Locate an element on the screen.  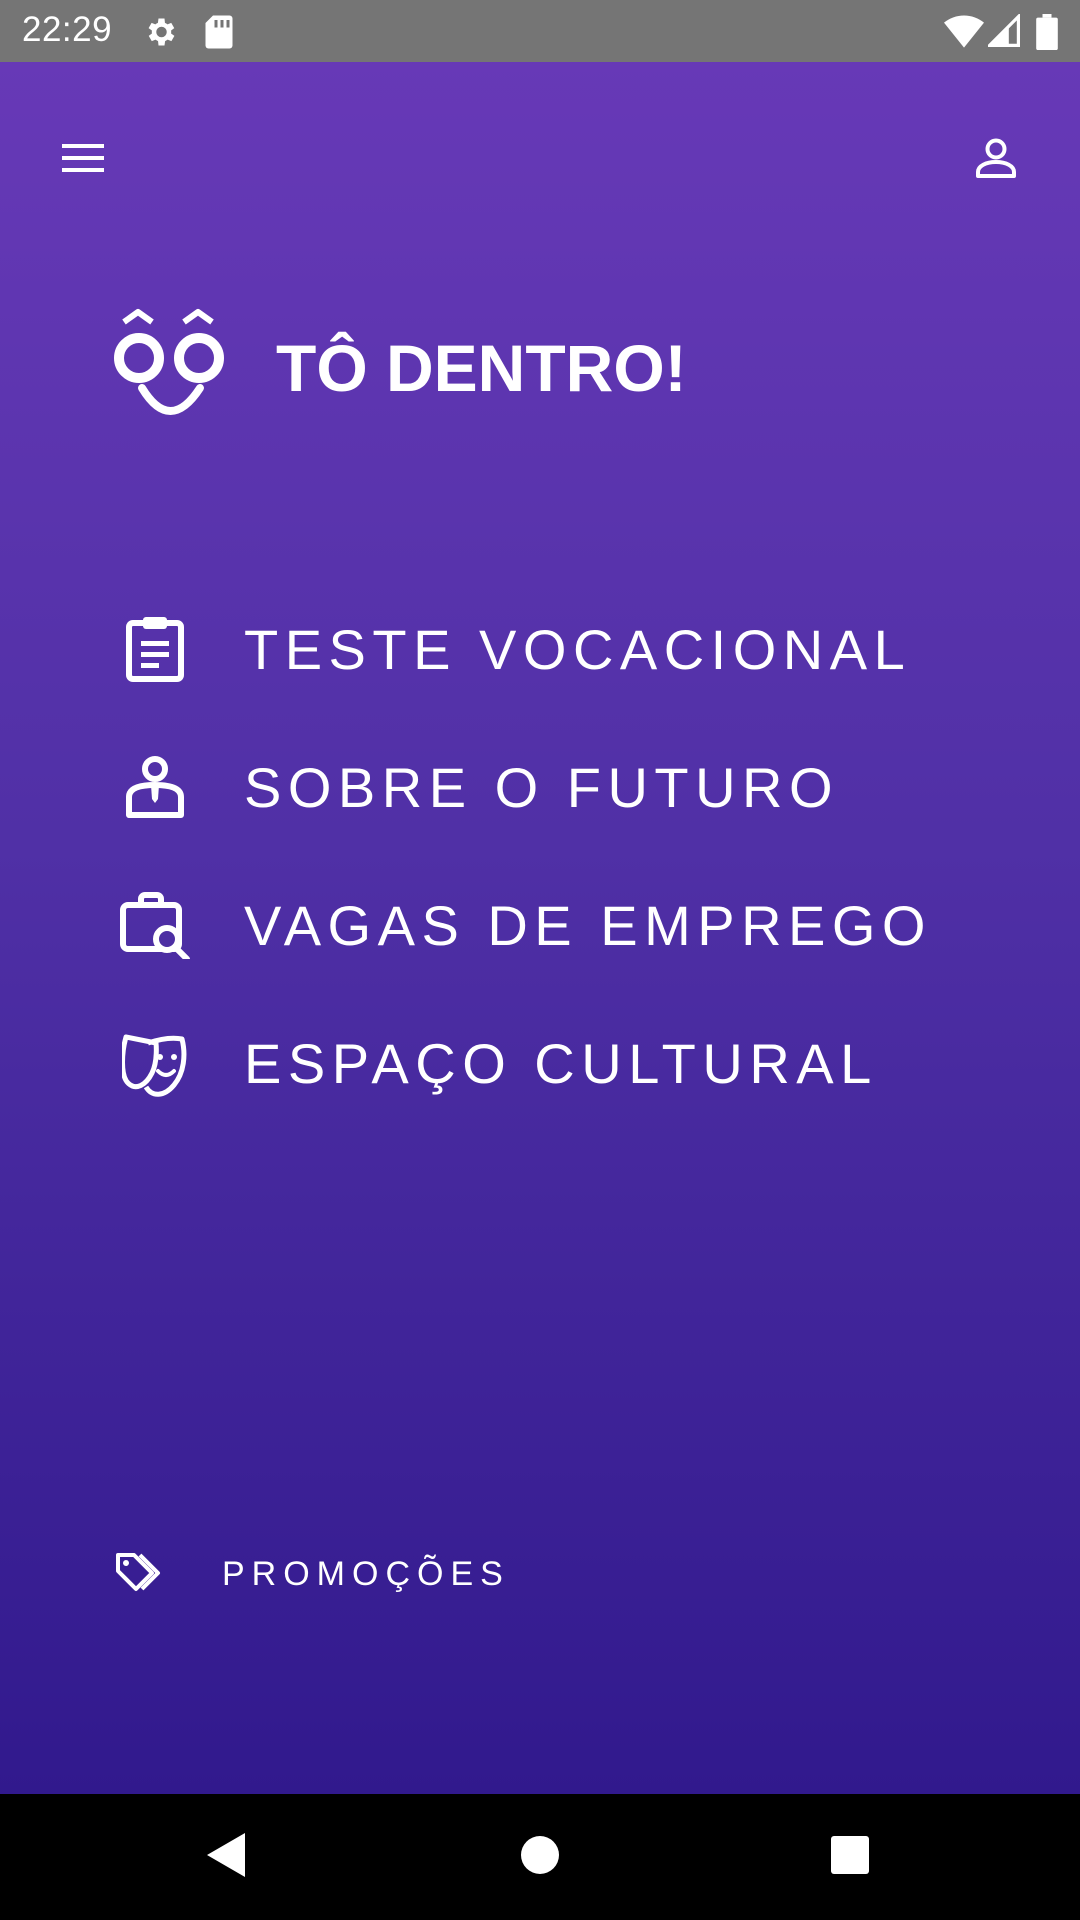
menu-label: TESTE VOCACIONAL is located at coordinates (578, 649).